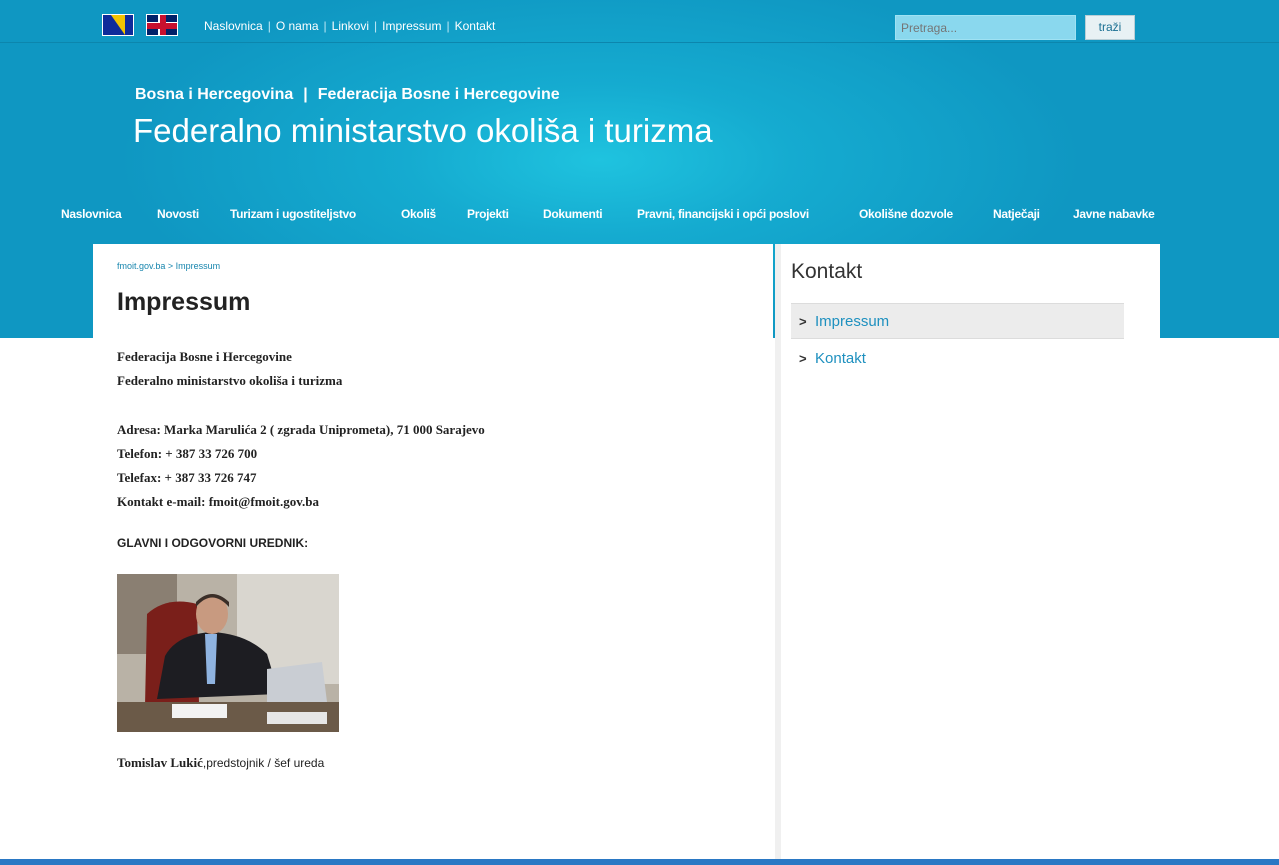 The width and height of the screenshot is (1279, 865). What do you see at coordinates (204, 356) in the screenshot?
I see `content-line-federation: Federacija Bosne i Hercegovine` at bounding box center [204, 356].